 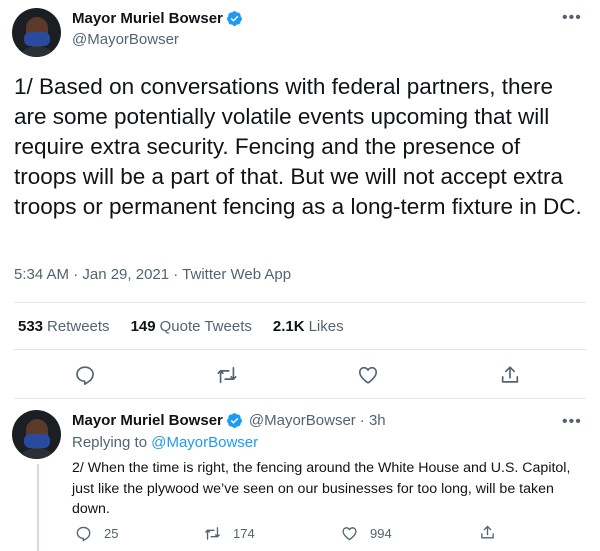 I want to click on reply-retweets-button: 174, so click(x=229, y=533).